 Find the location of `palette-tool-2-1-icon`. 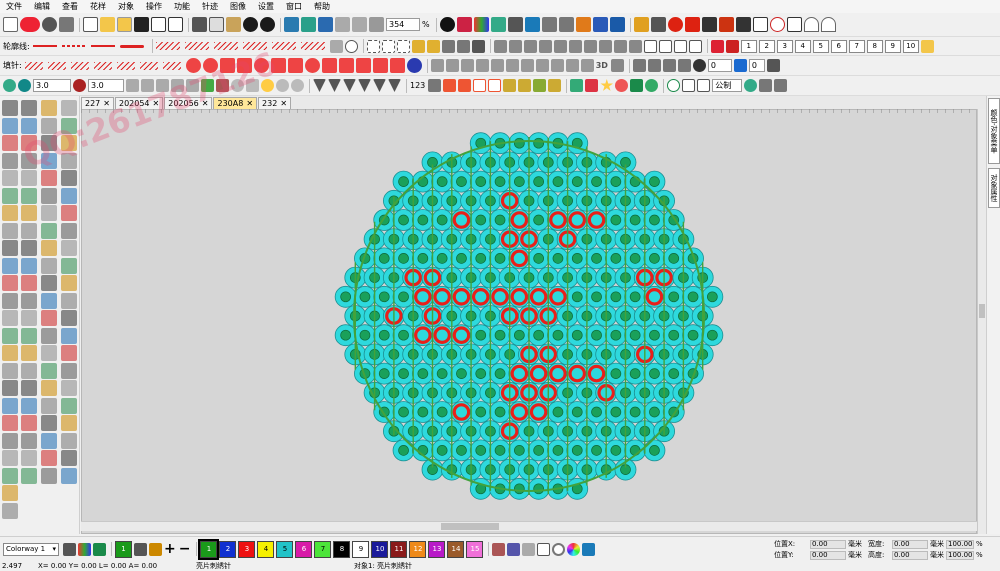

palette-tool-2-1-icon is located at coordinates (29, 108).